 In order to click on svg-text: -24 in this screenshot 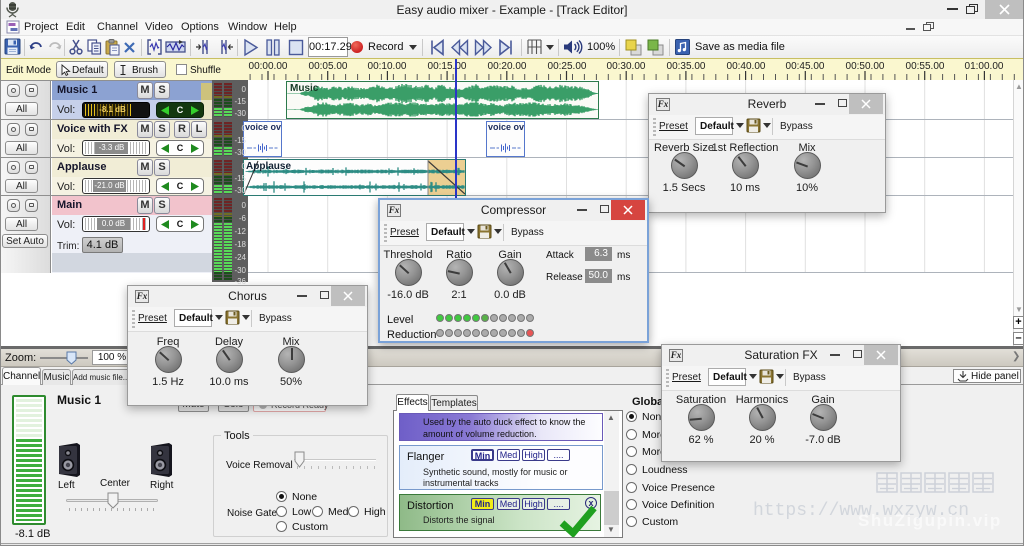, I will do `click(240, 257)`.